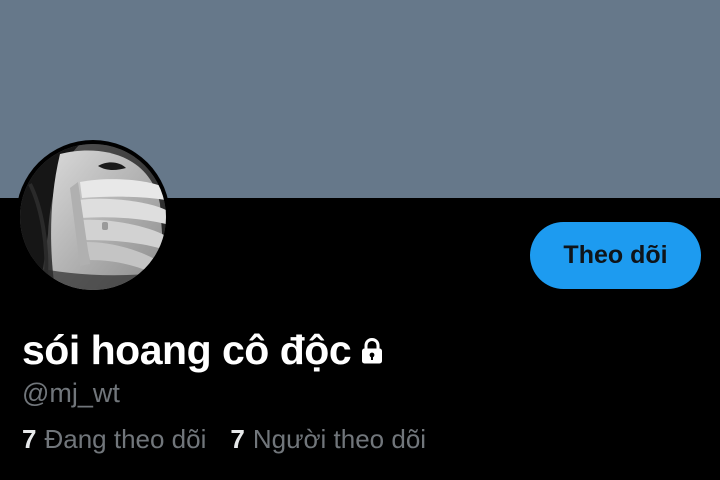  Describe the element at coordinates (71, 393) in the screenshot. I see `profile-handle: @mj_wt` at that location.